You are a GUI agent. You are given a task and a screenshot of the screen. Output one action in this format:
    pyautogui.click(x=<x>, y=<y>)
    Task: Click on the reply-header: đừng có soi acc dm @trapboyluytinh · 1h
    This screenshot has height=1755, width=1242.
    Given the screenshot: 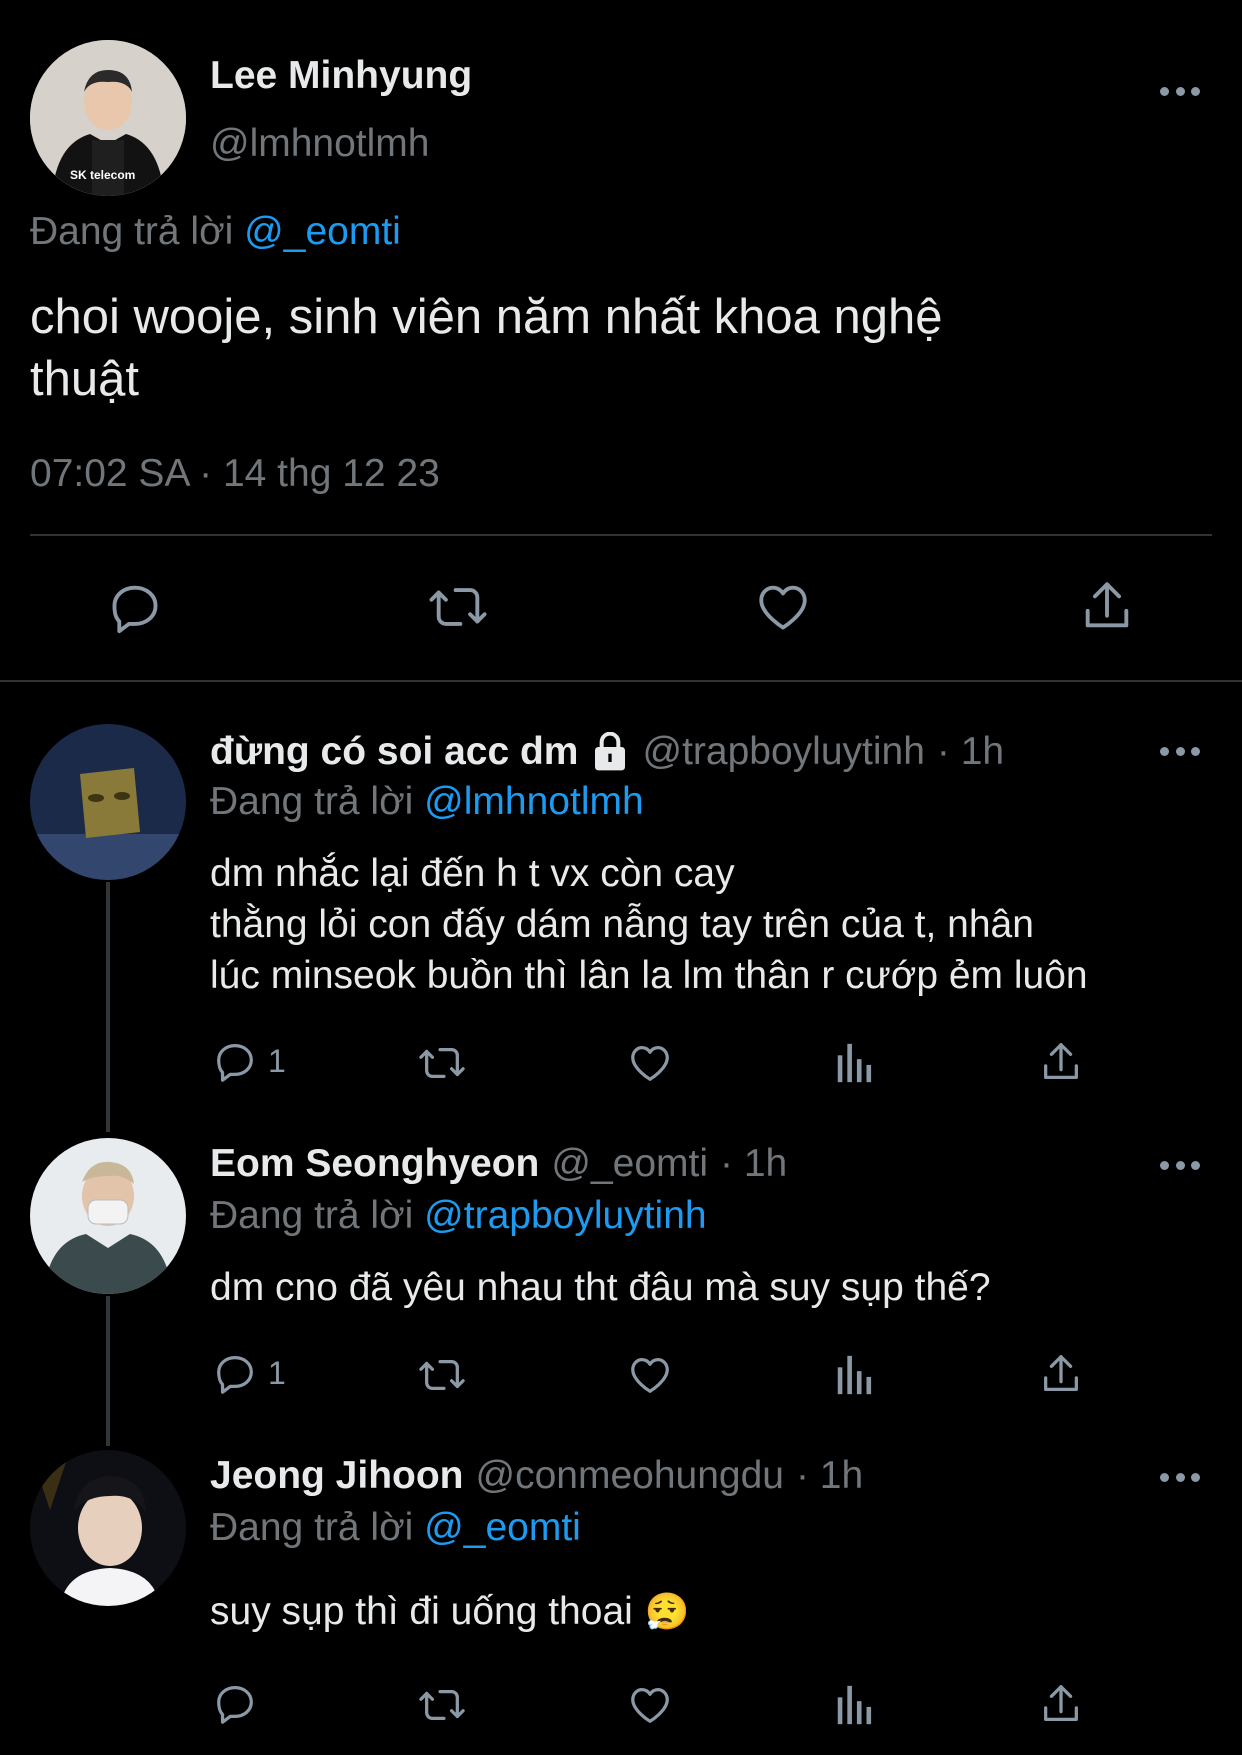 What is the action you would take?
    pyautogui.click(x=607, y=752)
    